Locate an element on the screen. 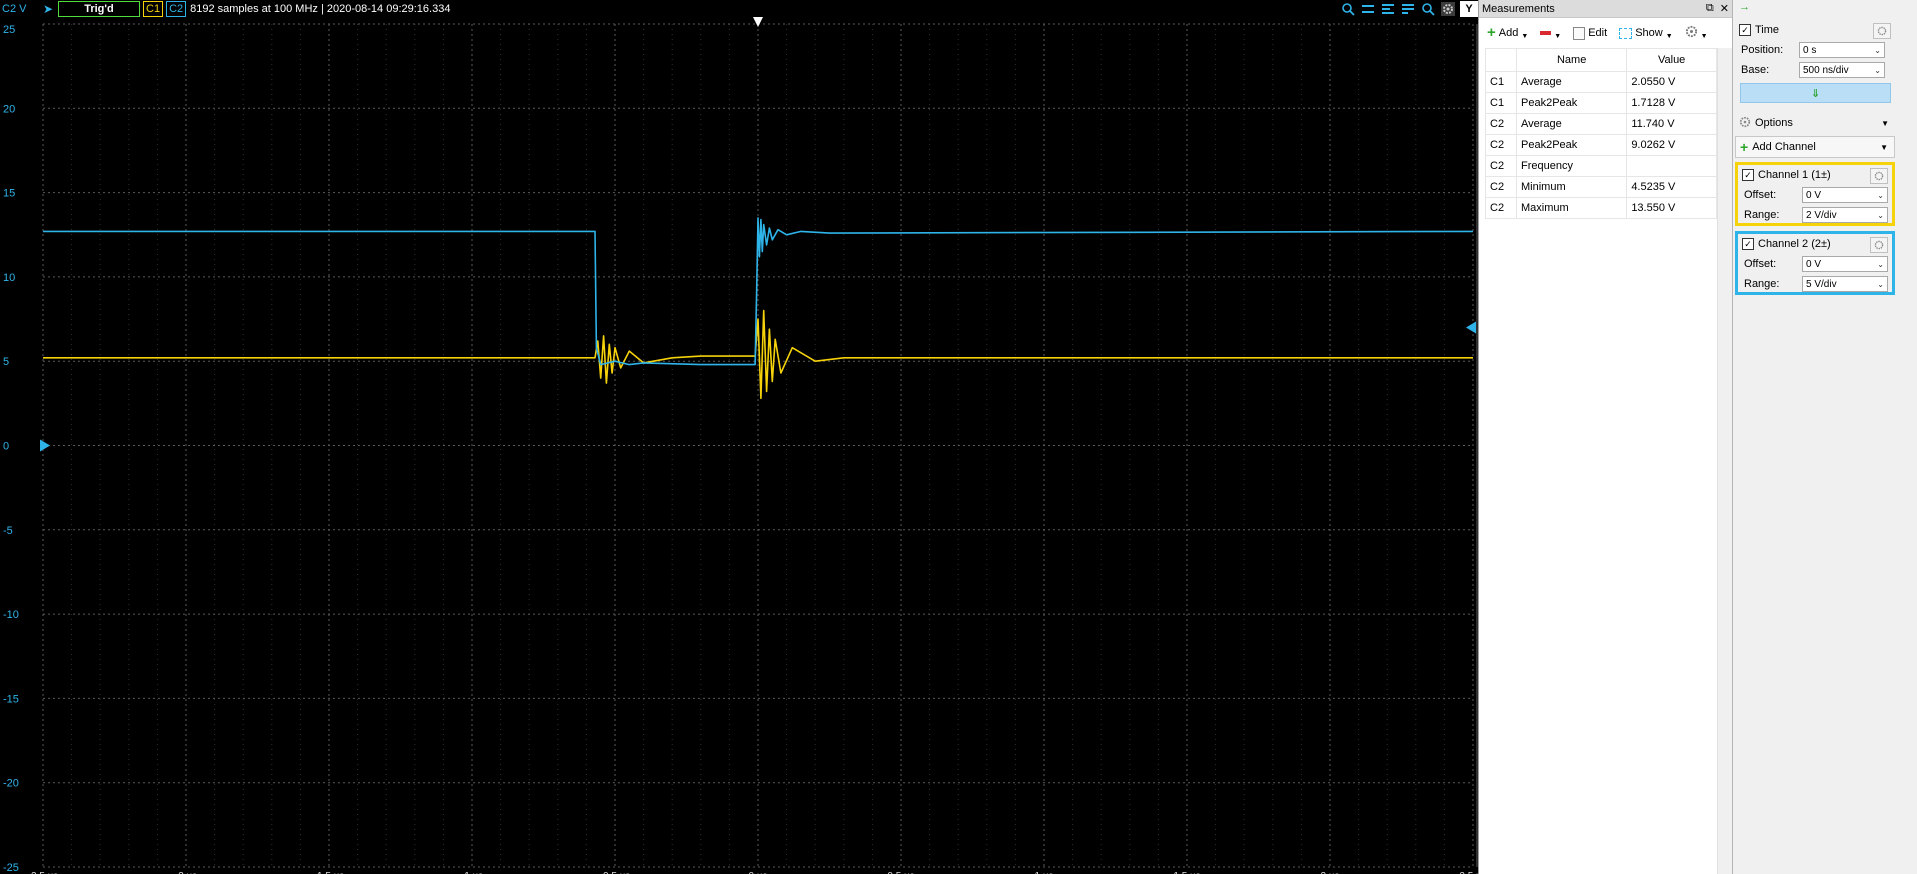 The height and width of the screenshot is (874, 1917). down-arrow-icon: ⇓ is located at coordinates (1815, 93).